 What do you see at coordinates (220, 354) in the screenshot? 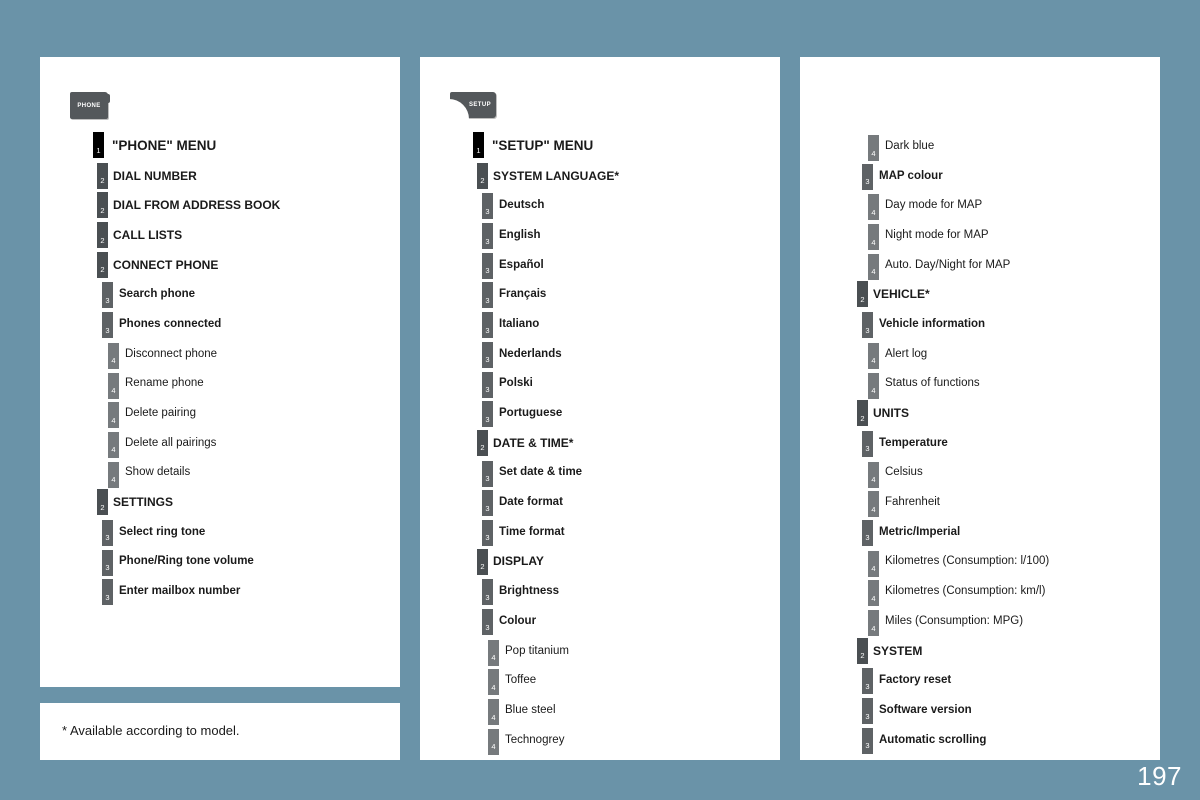
I see `menu-item: 4 Disconnect phone` at bounding box center [220, 354].